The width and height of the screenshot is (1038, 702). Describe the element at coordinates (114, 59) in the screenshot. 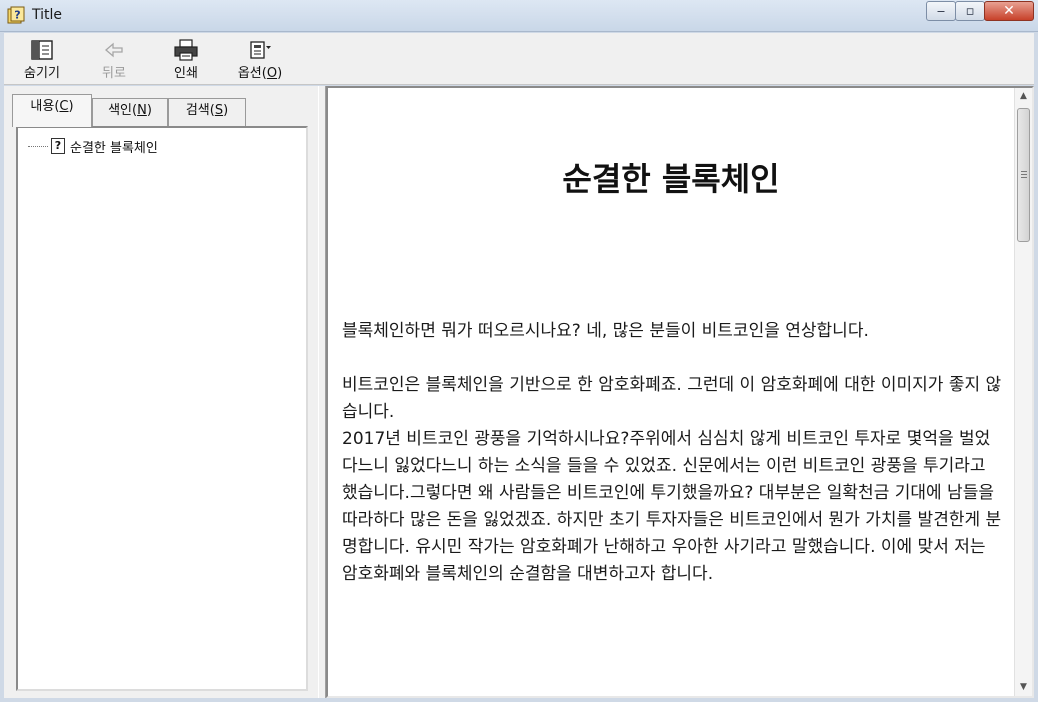

I see `back-button: 뒤로` at that location.